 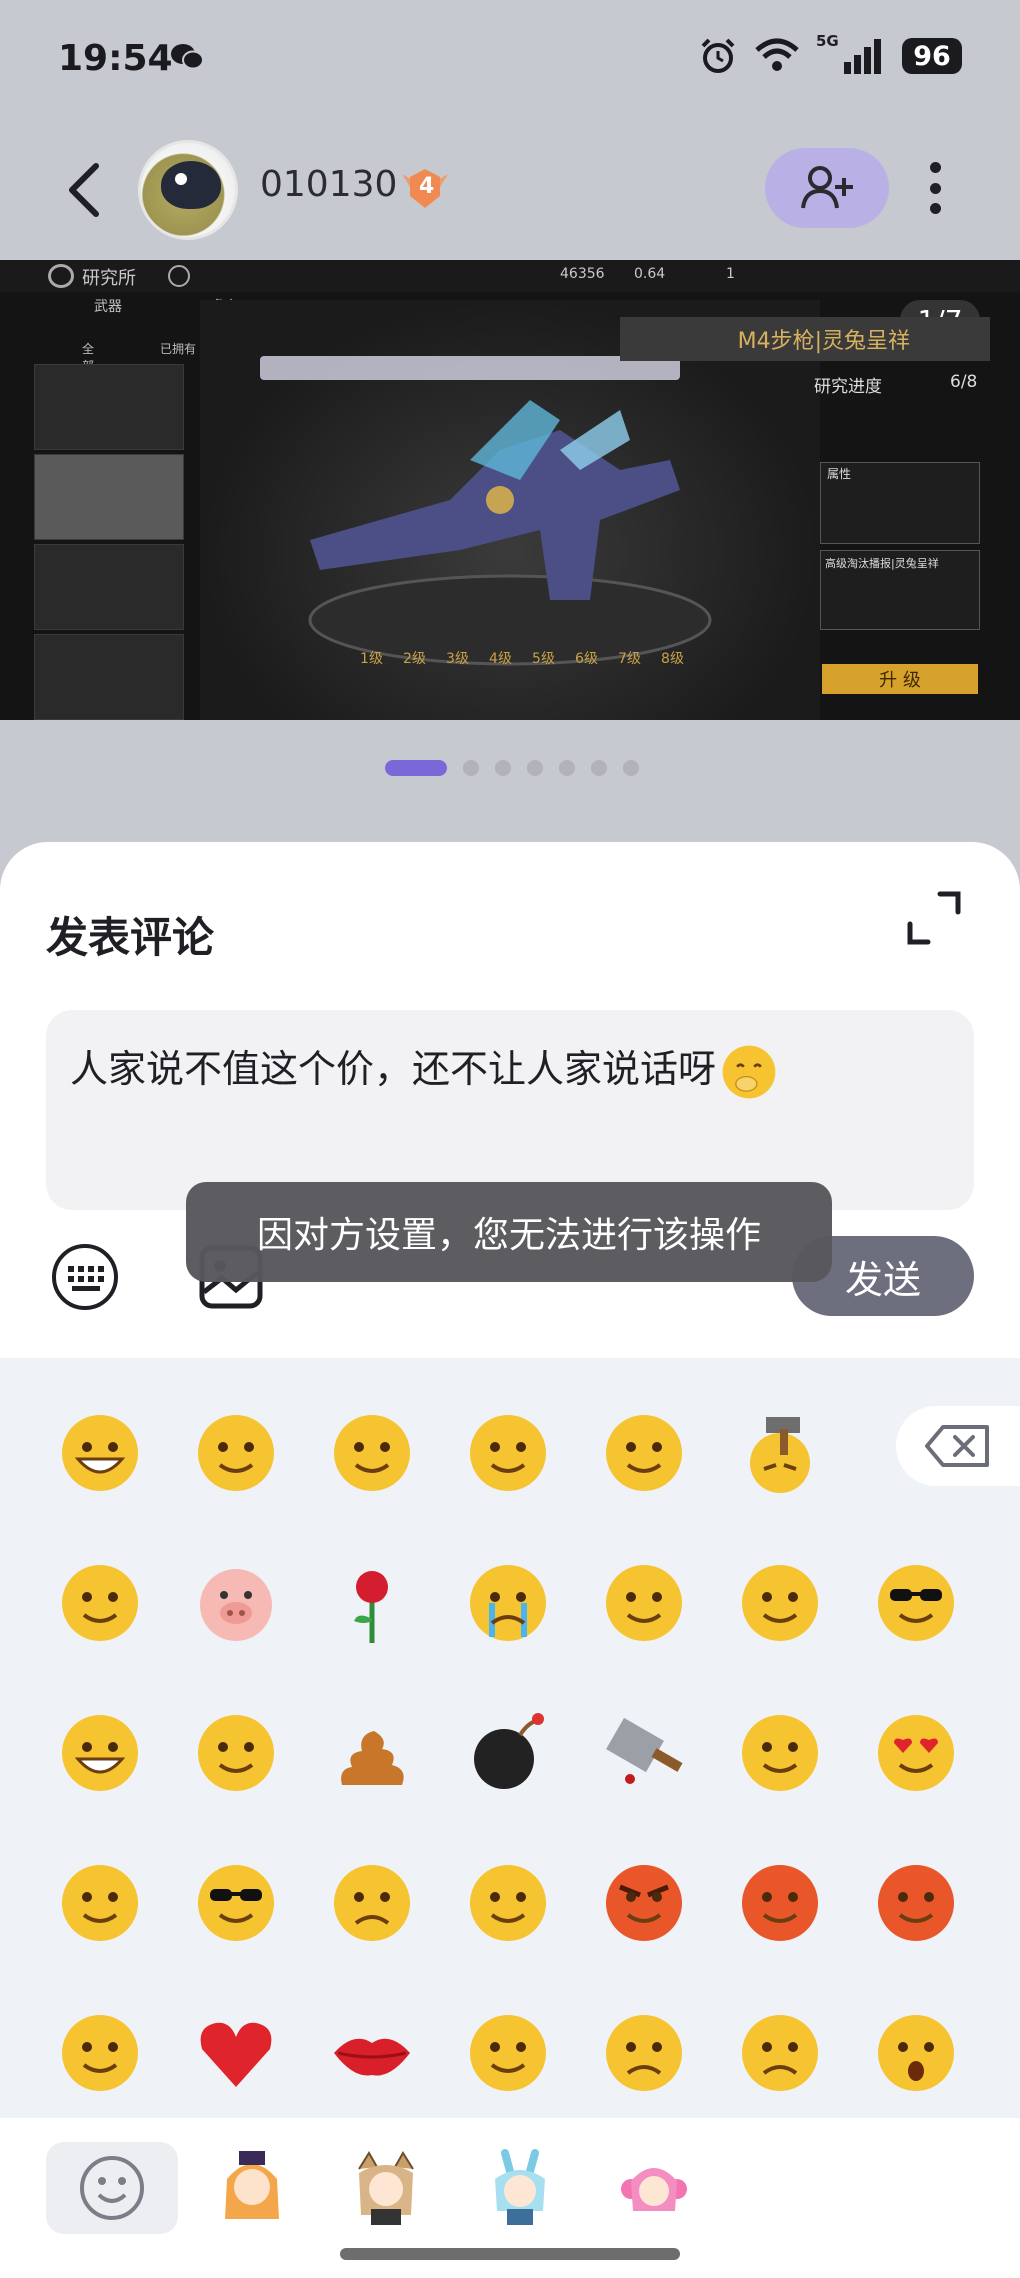 What do you see at coordinates (372, 1603) in the screenshot?
I see `rose-emoji` at bounding box center [372, 1603].